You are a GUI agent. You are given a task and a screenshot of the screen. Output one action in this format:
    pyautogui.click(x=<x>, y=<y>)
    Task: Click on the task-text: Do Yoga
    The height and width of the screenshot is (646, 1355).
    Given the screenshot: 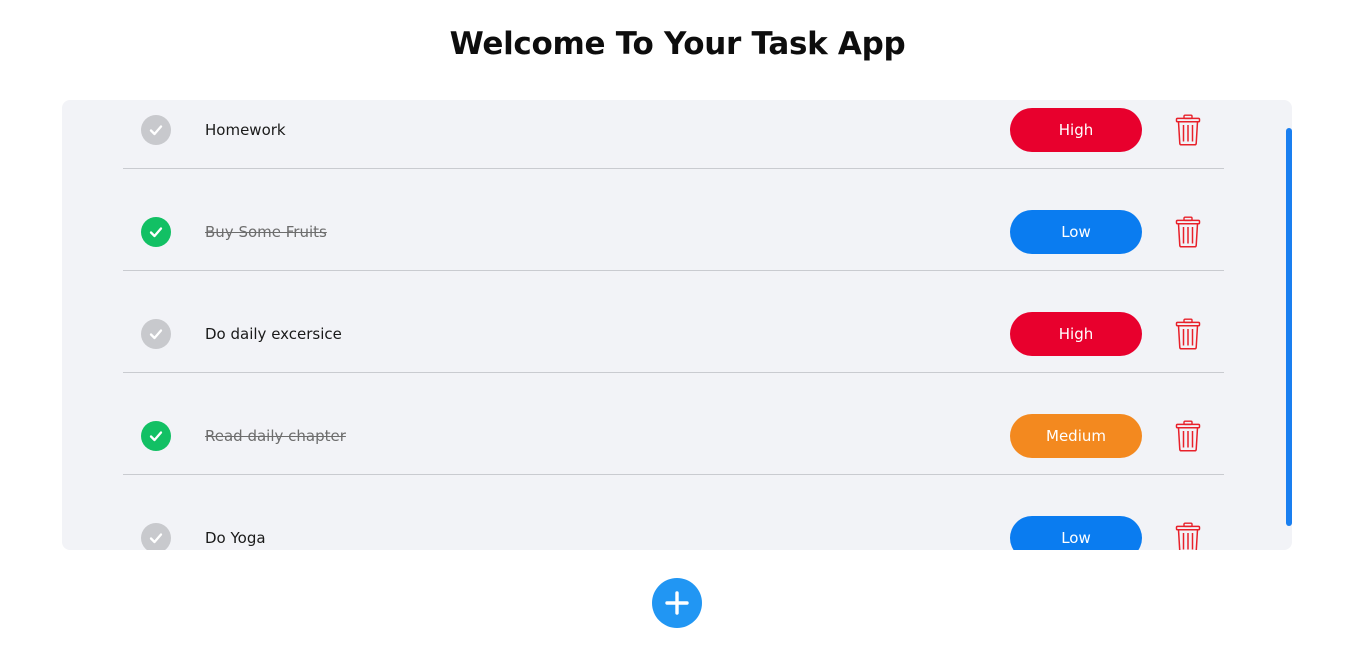 What is the action you would take?
    pyautogui.click(x=235, y=538)
    